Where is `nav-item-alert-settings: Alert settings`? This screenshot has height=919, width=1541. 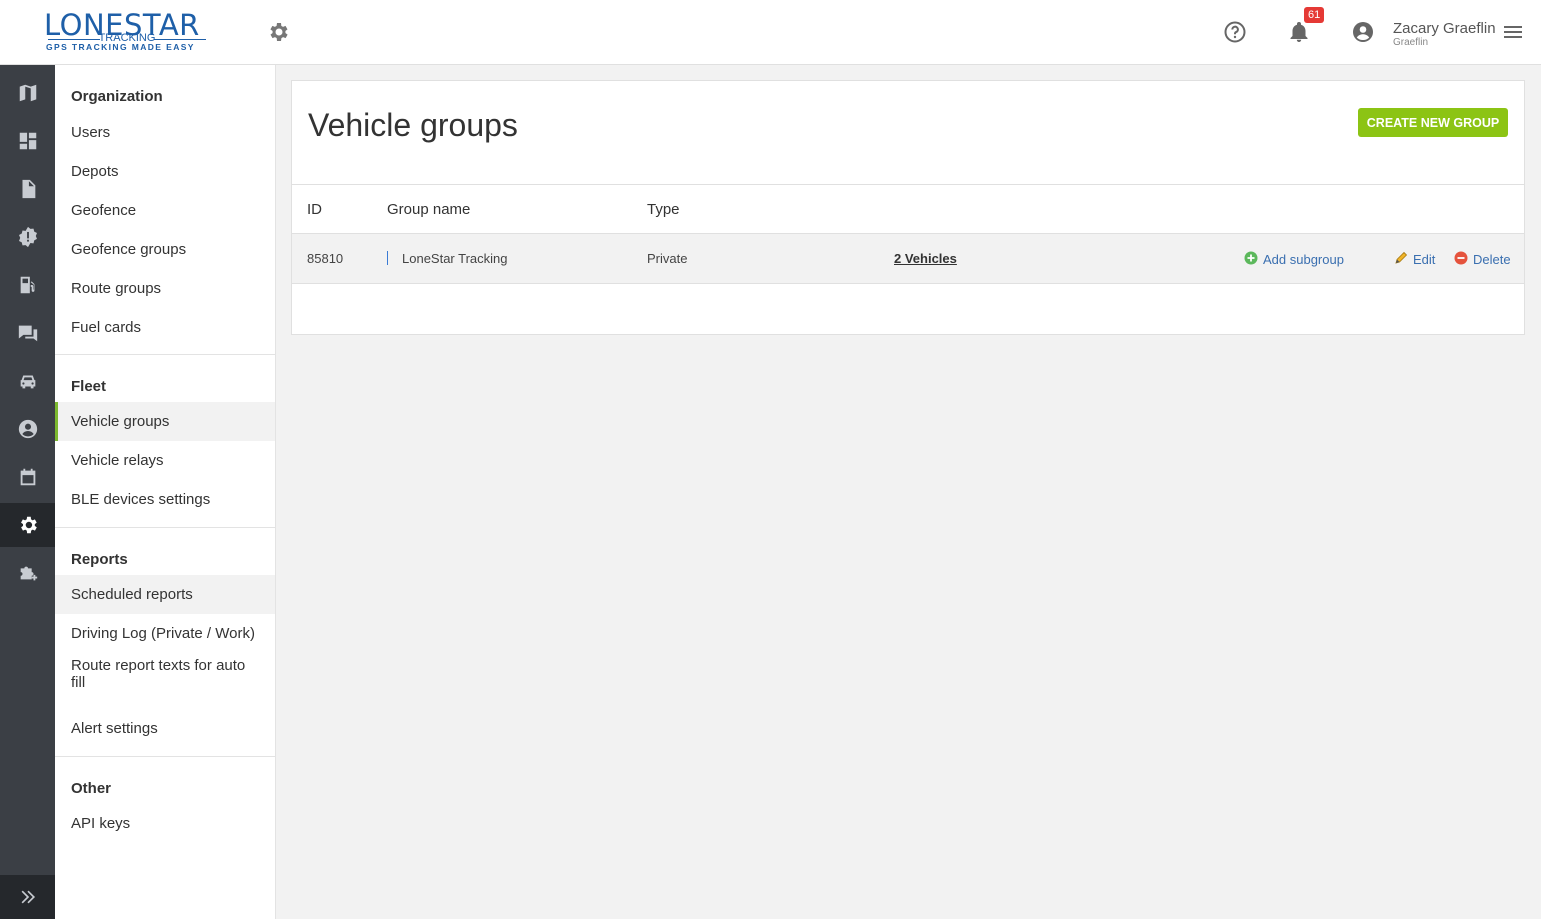
nav-item-alert-settings: Alert settings is located at coordinates (165, 728).